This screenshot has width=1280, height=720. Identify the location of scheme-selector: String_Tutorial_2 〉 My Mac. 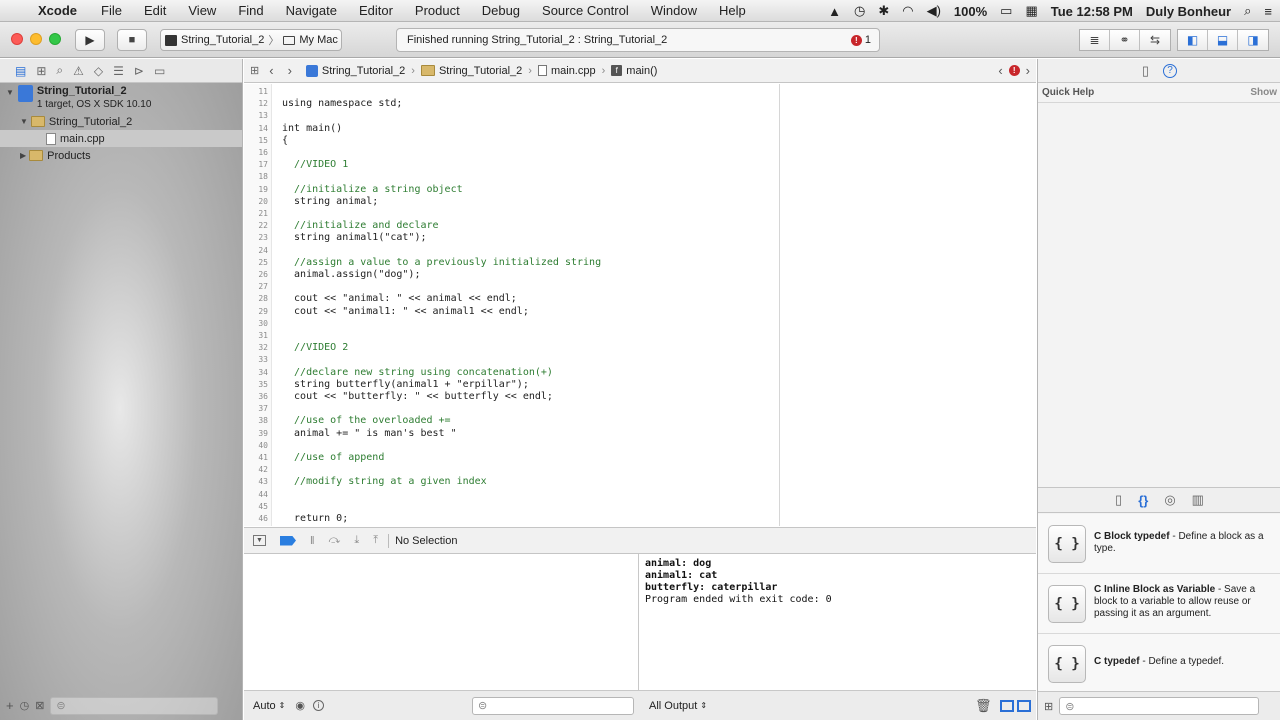
(251, 40).